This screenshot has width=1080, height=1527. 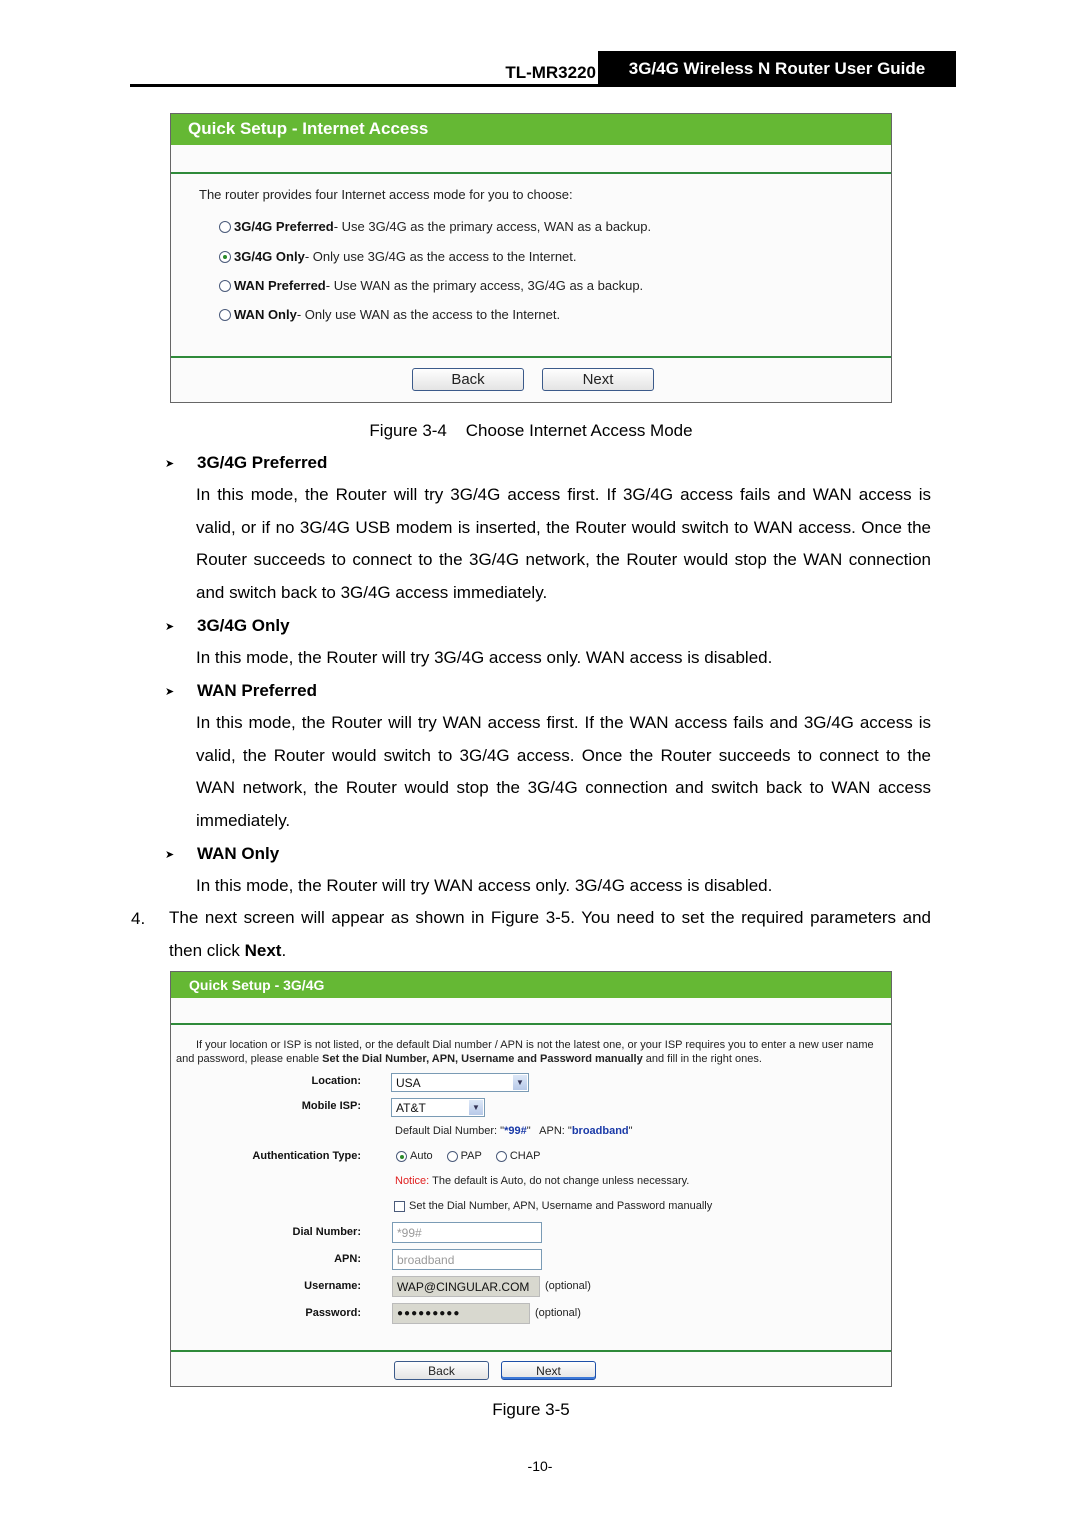 What do you see at coordinates (138, 918) in the screenshot?
I see `step-number: 4.` at bounding box center [138, 918].